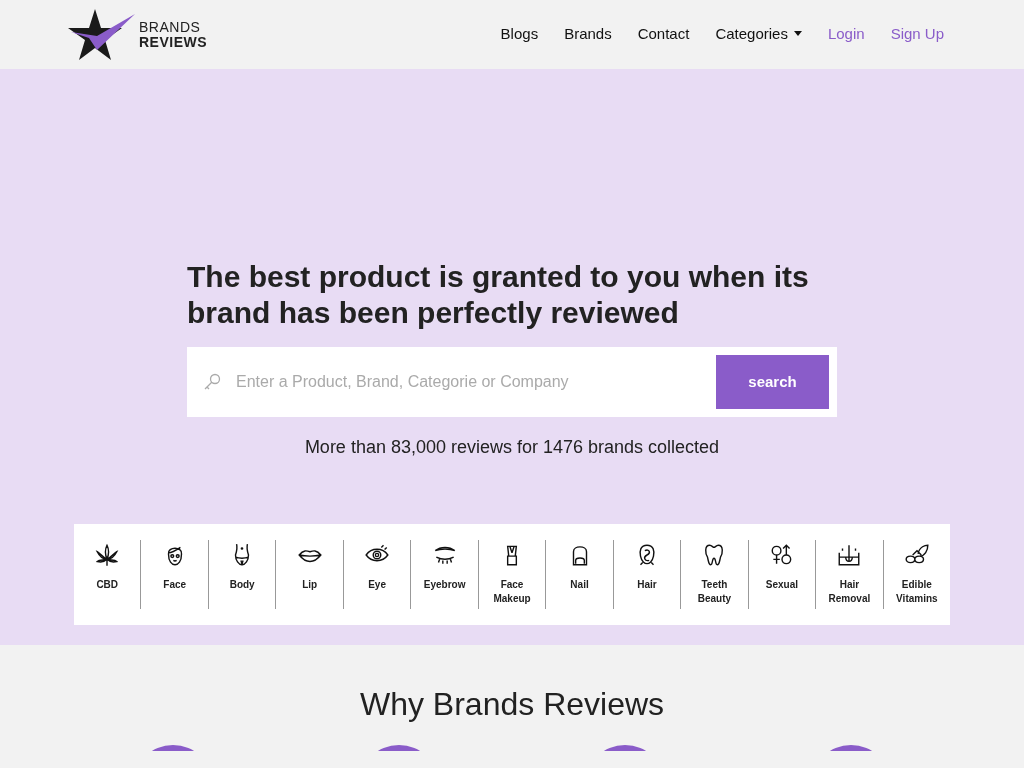  I want to click on nav-link: Sign Up, so click(917, 34).